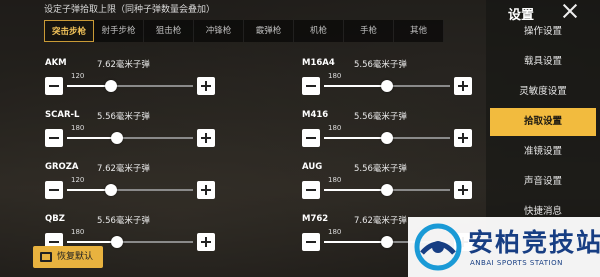 The image size is (600, 277). What do you see at coordinates (315, 115) in the screenshot?
I see `weapon-name: M416` at bounding box center [315, 115].